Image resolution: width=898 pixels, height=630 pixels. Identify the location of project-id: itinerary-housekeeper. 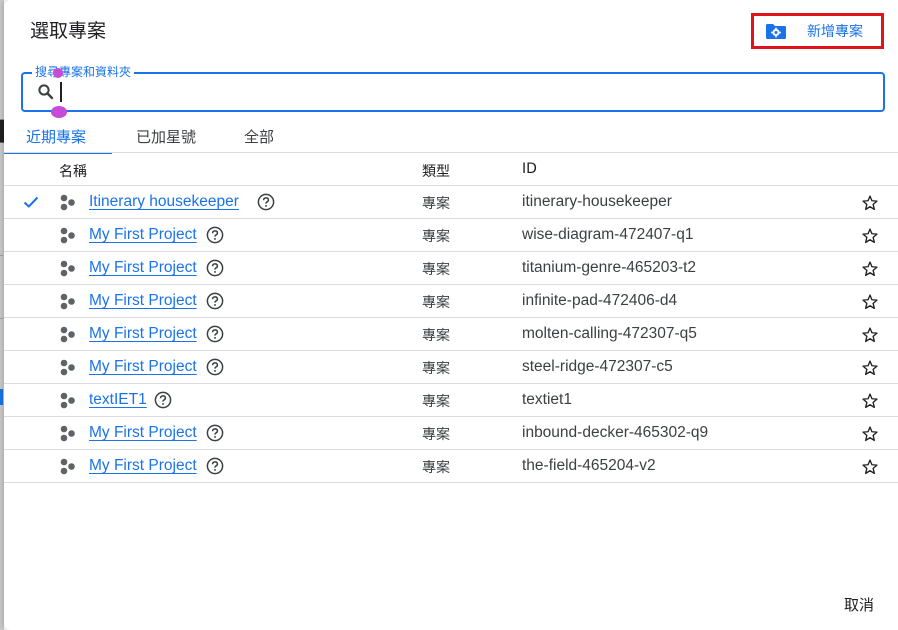
(597, 201).